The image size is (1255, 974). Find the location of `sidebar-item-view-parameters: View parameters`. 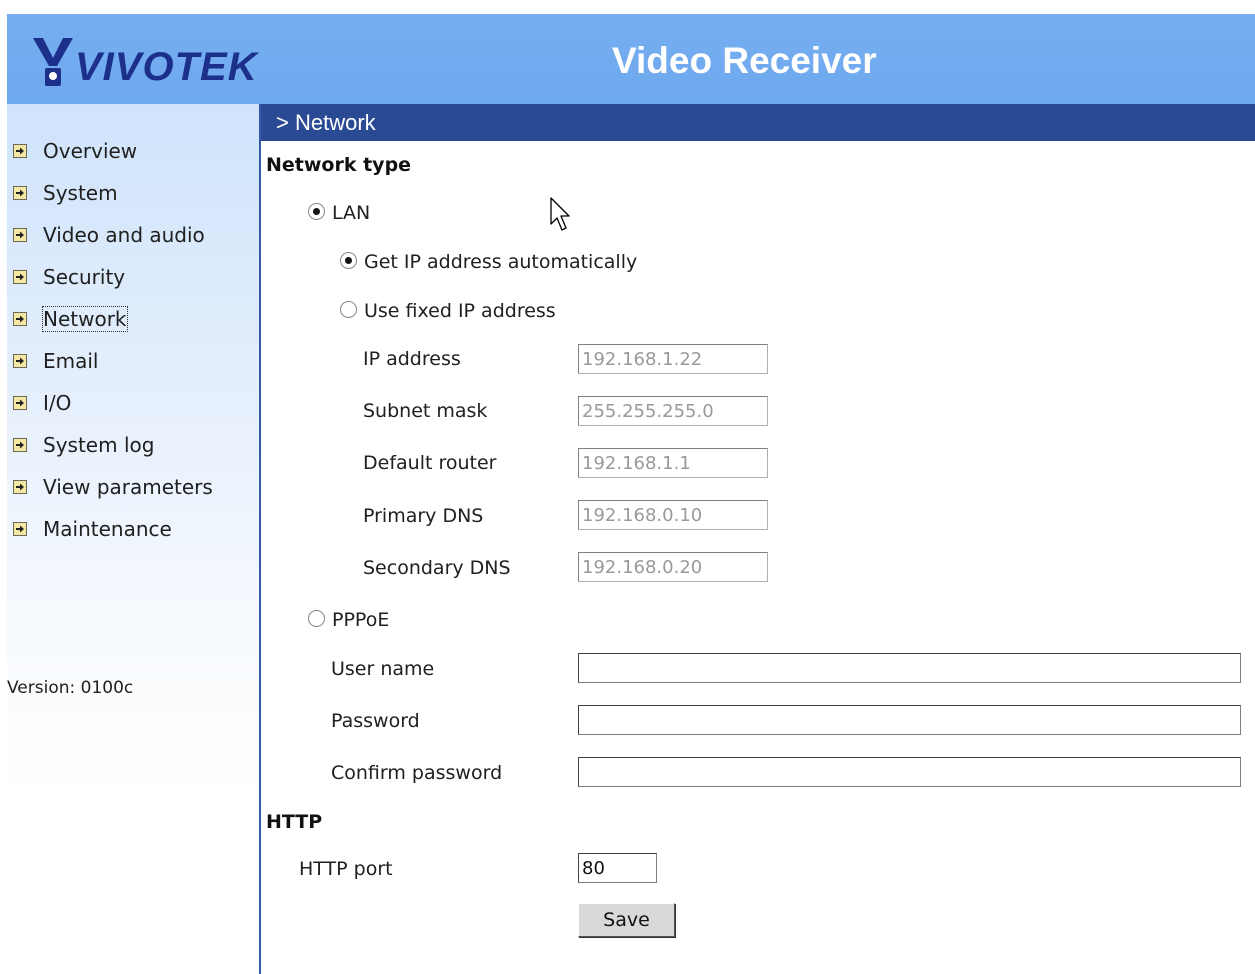

sidebar-item-view-parameters: View parameters is located at coordinates (113, 487).